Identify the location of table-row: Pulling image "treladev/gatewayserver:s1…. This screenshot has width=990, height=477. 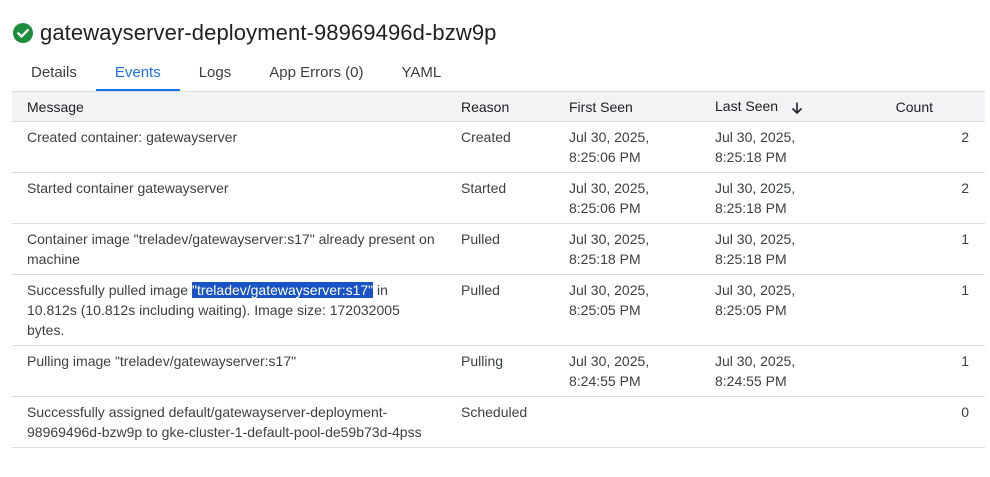
(498, 371).